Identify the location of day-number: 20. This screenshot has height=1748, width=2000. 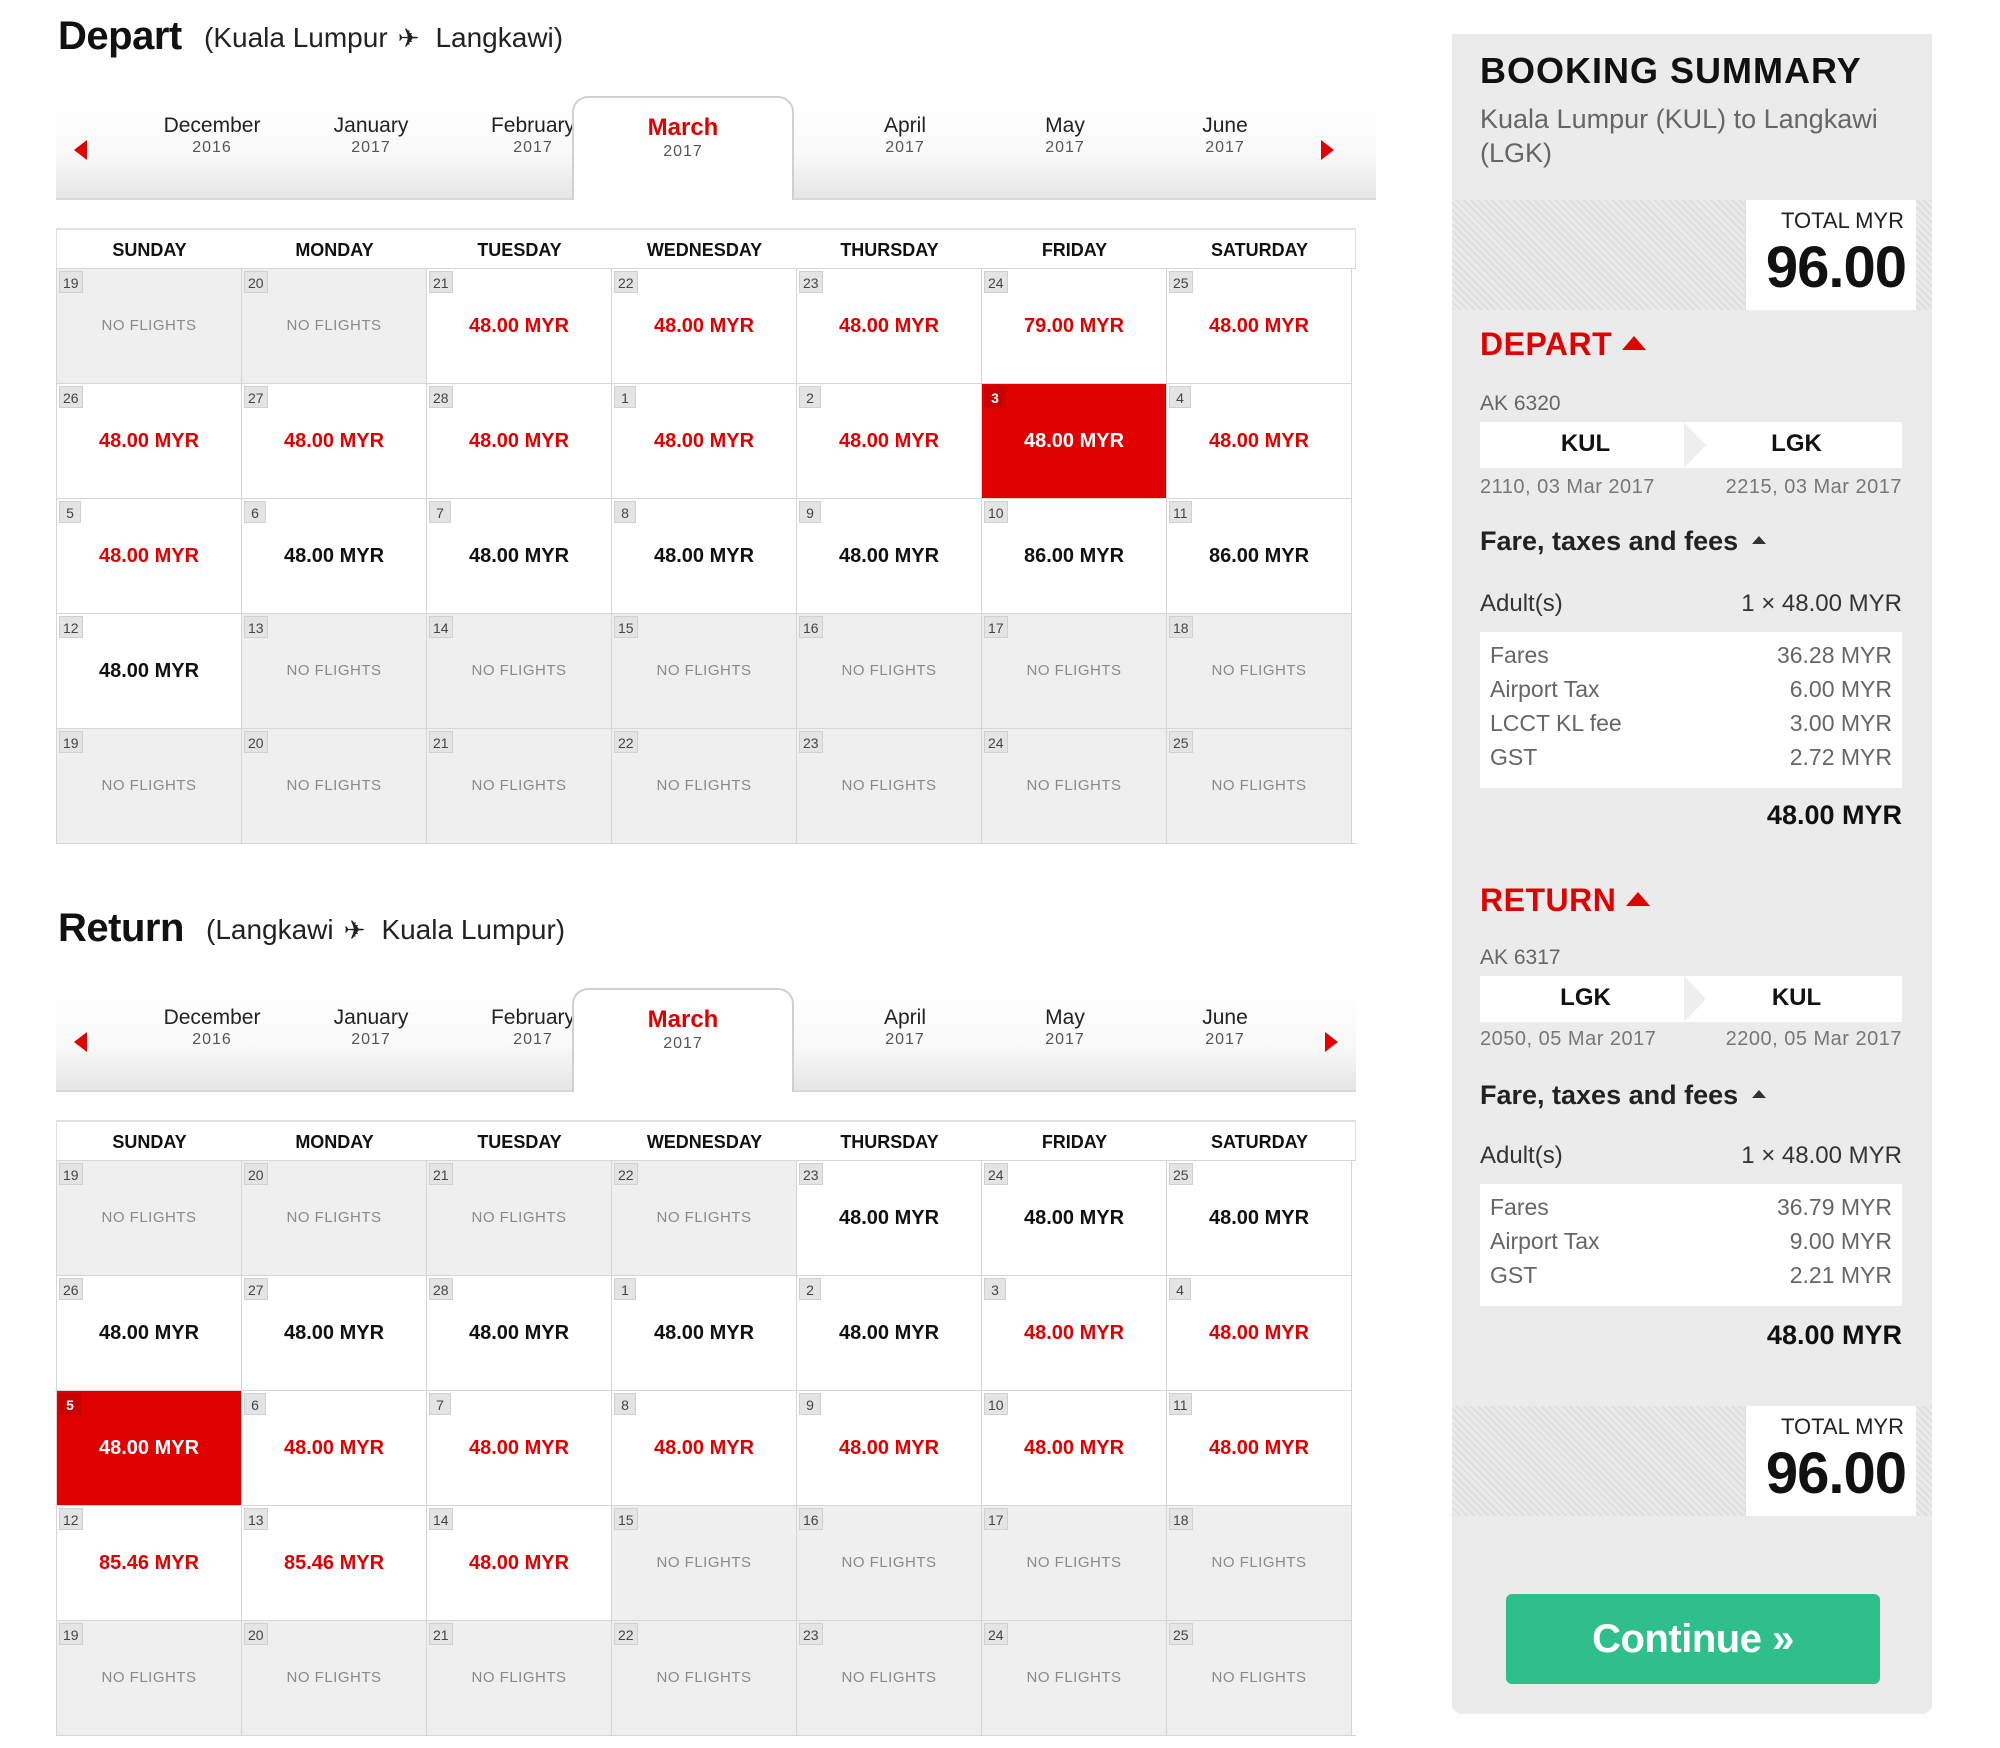
(256, 1174).